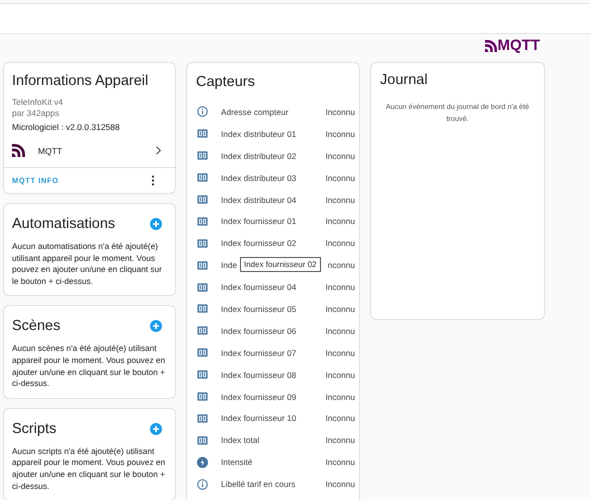 This screenshot has height=500, width=590. What do you see at coordinates (272, 199) in the screenshot?
I see `sensor-name: Index distributeur 04` at bounding box center [272, 199].